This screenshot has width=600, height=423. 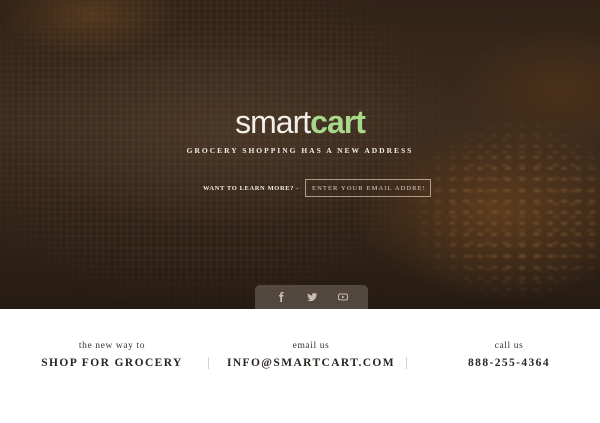 I want to click on shop-column: the new way to SHOP FOR GROCERY, so click(x=112, y=355).